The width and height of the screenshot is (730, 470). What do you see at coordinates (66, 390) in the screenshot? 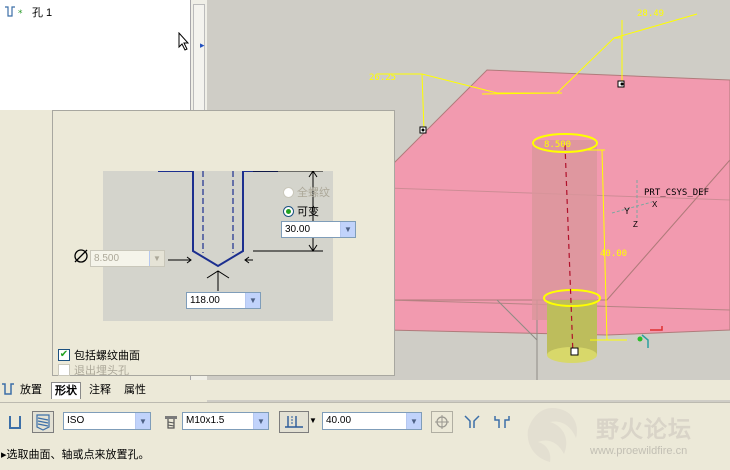
I see `tab-shape: 形状` at bounding box center [66, 390].